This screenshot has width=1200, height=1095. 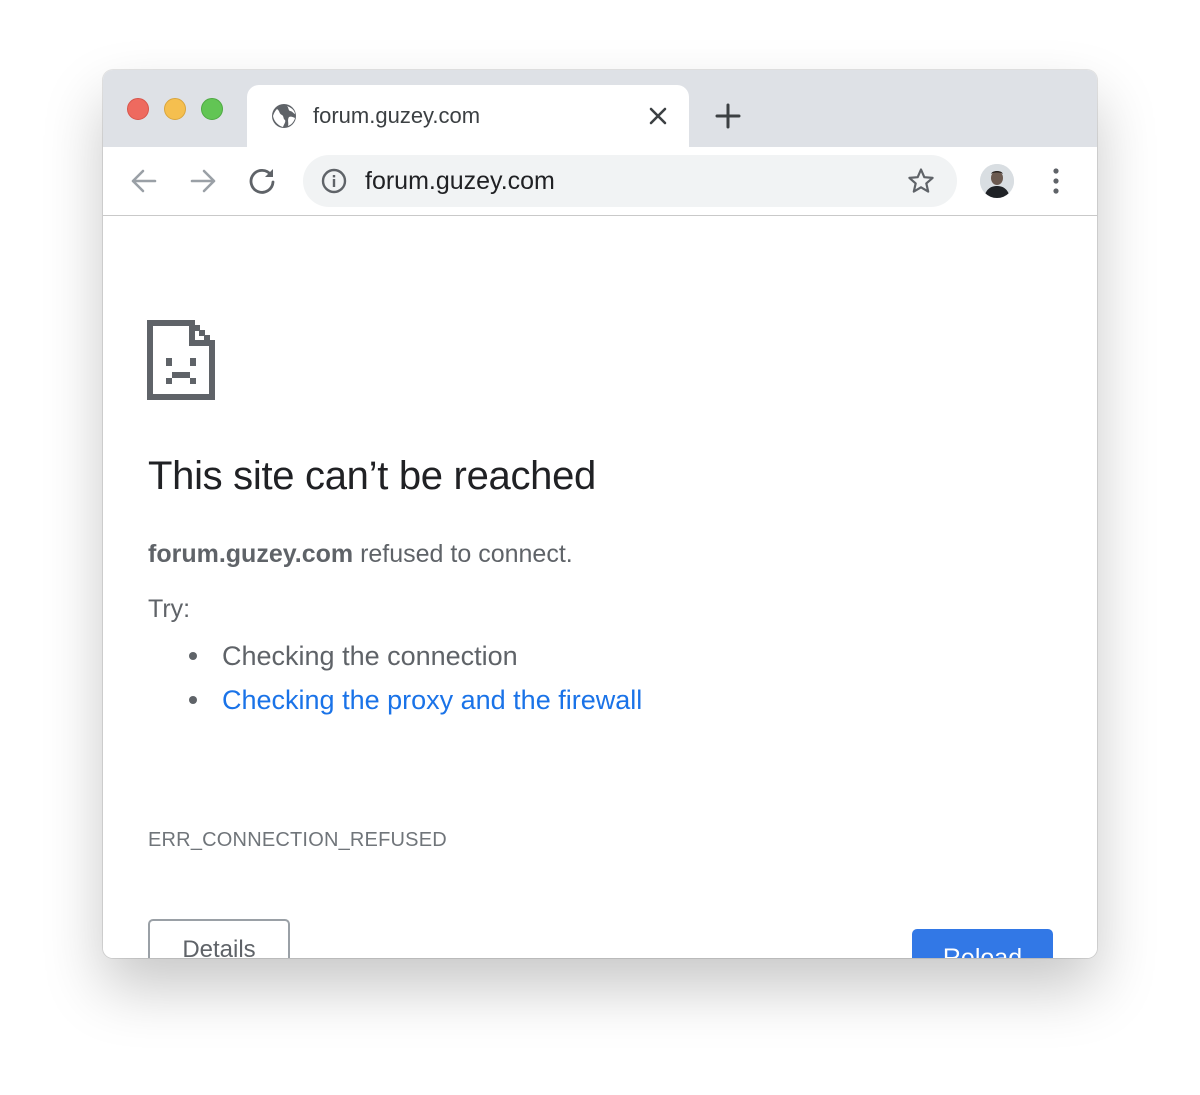 I want to click on suggestion-text: Checking the connection, so click(x=370, y=656).